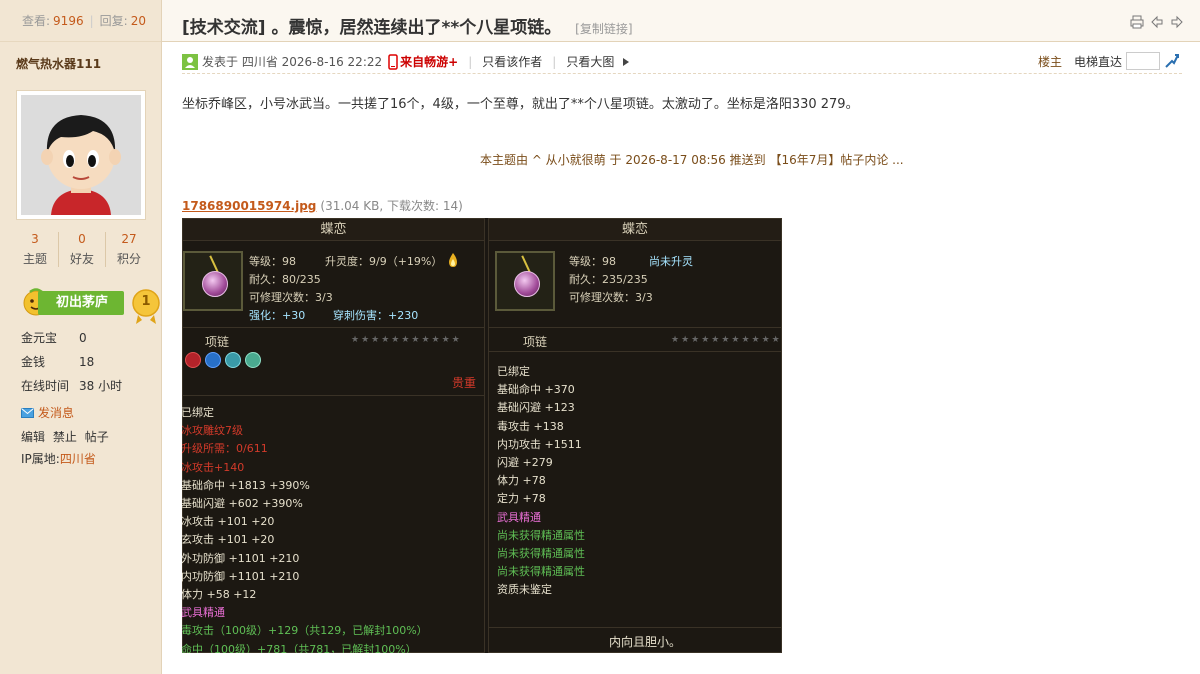 Image resolution: width=1200 pixels, height=674 pixels. What do you see at coordinates (285, 279) in the screenshot?
I see `item-durability-left: 耐久：80/235` at bounding box center [285, 279].